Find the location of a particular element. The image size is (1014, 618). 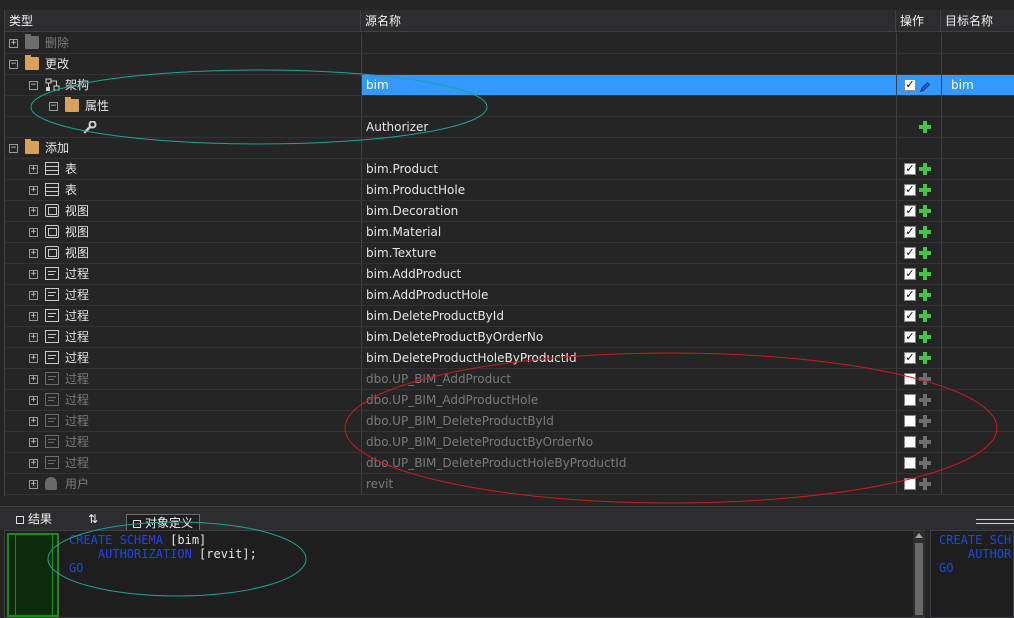

grid-row: + 视图 bim.Texture ✓ is located at coordinates (509, 253).